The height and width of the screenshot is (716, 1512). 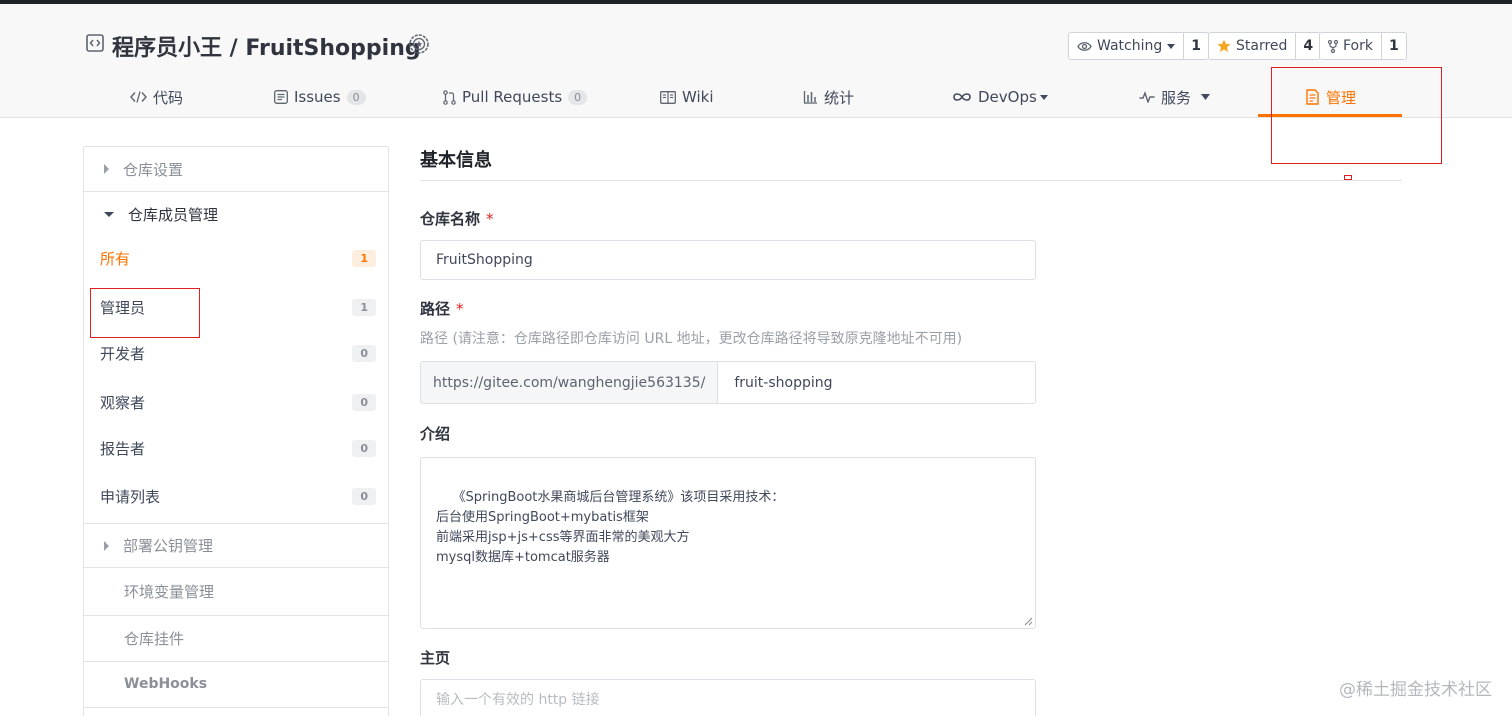 What do you see at coordinates (728, 697) in the screenshot?
I see `homepage-input: 输入一个有效的 http 链接` at bounding box center [728, 697].